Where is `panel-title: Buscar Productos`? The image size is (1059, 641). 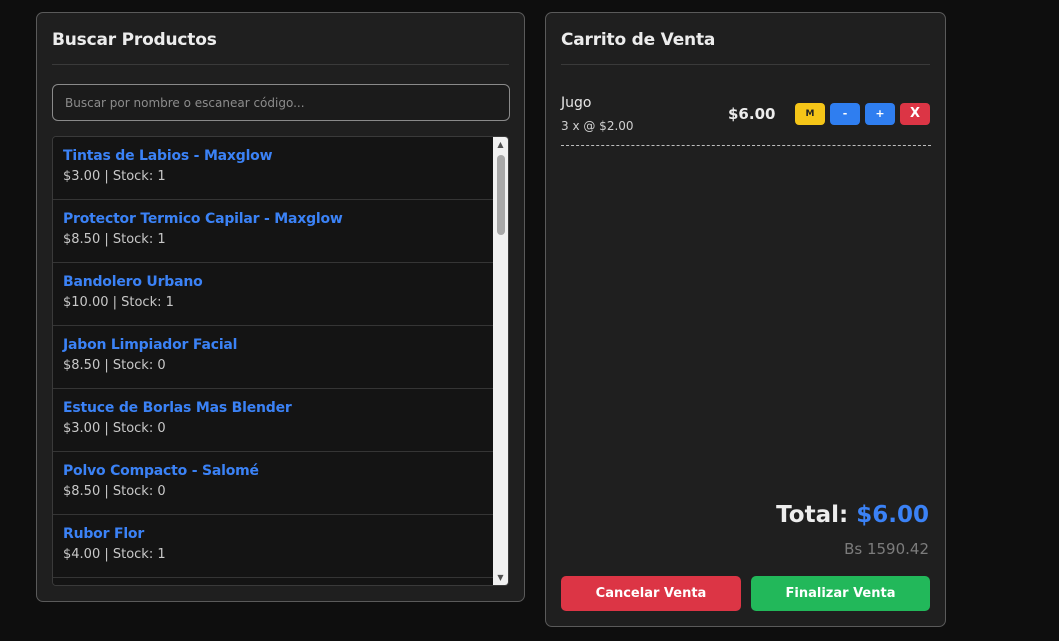 panel-title: Buscar Productos is located at coordinates (134, 40).